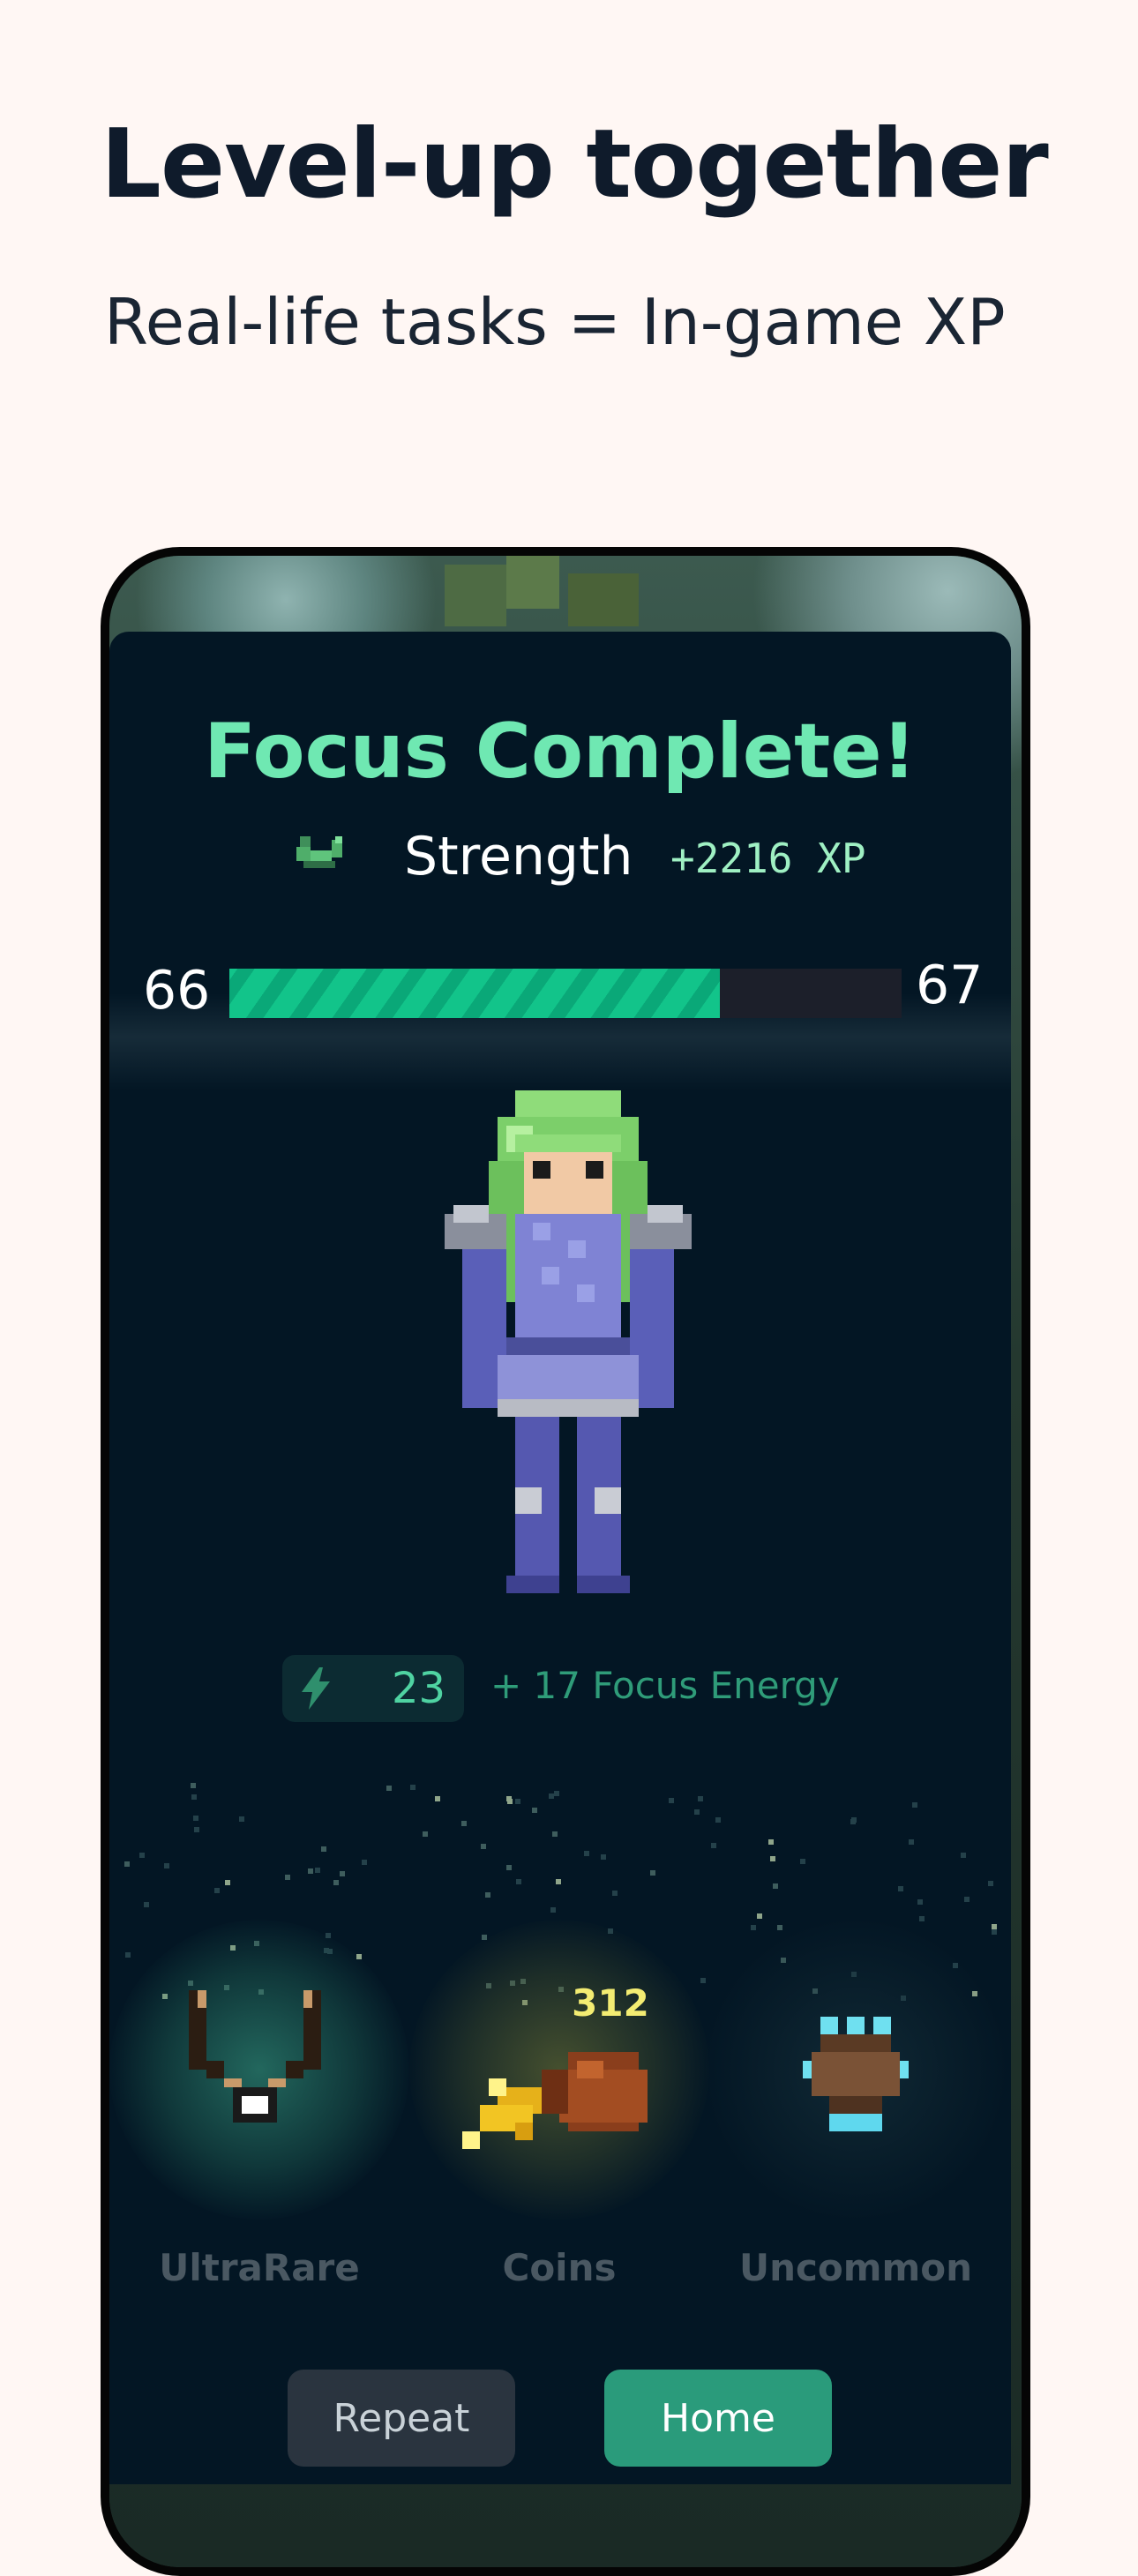 Image resolution: width=1138 pixels, height=2576 pixels. Describe the element at coordinates (373, 1689) in the screenshot. I see `energy-badge: 23` at that location.